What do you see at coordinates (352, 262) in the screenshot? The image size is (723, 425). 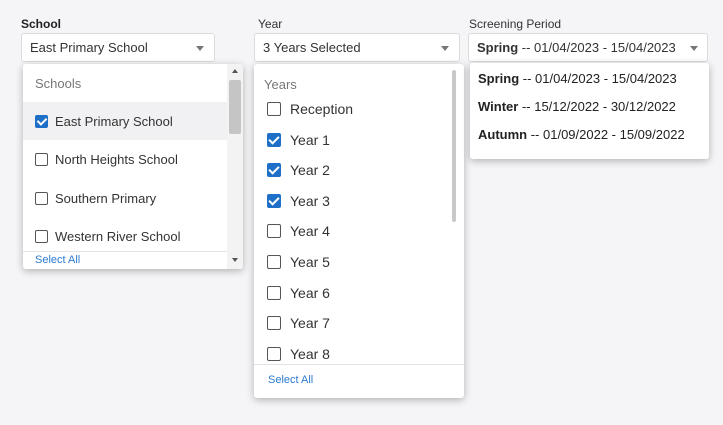 I see `year-option: Year 5` at bounding box center [352, 262].